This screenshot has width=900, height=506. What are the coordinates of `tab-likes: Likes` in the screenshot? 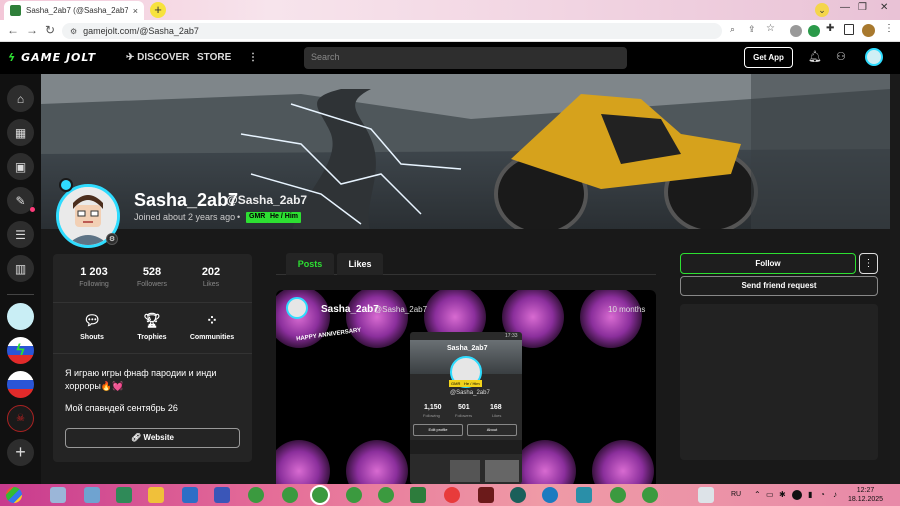 It's located at (360, 264).